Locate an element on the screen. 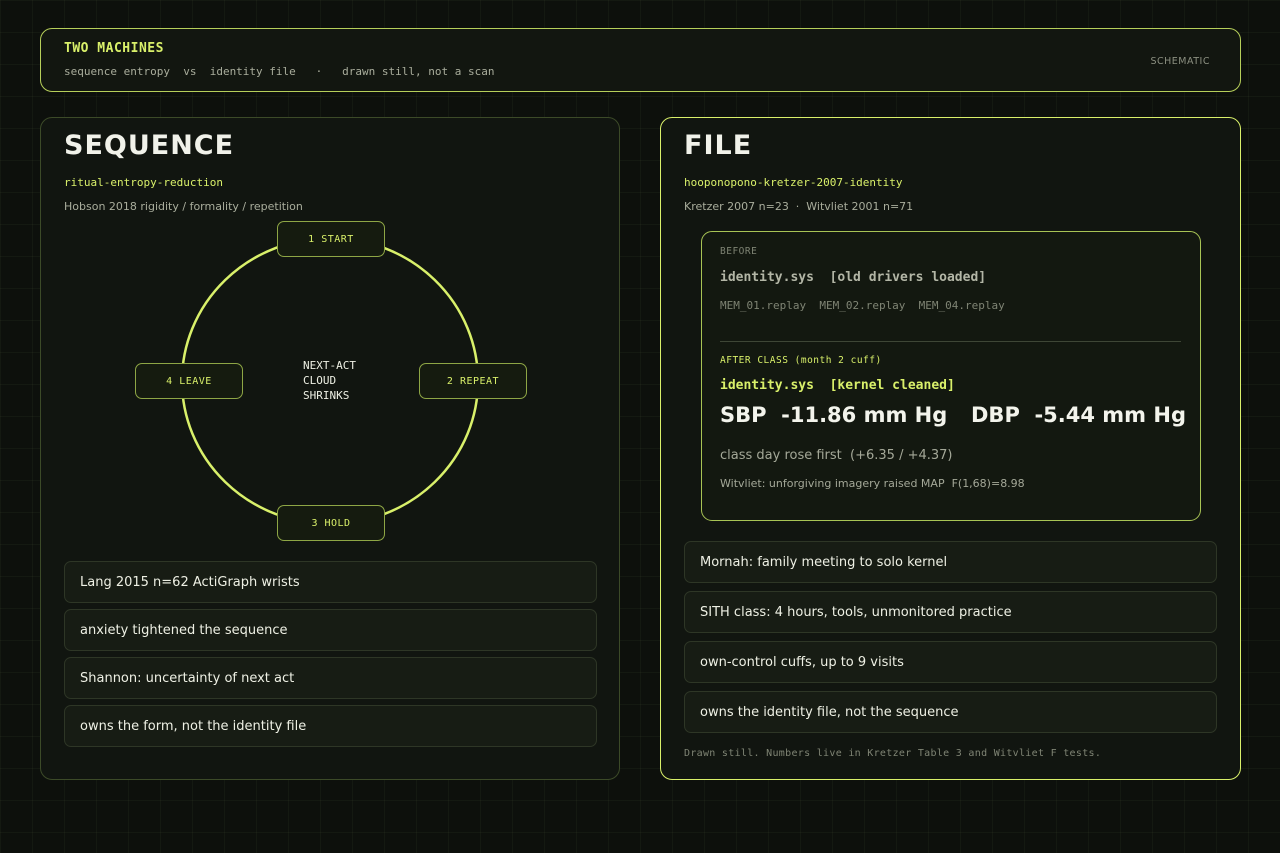 The width and height of the screenshot is (1280, 853). cycle-node-hold: 3 HOLD is located at coordinates (331, 523).